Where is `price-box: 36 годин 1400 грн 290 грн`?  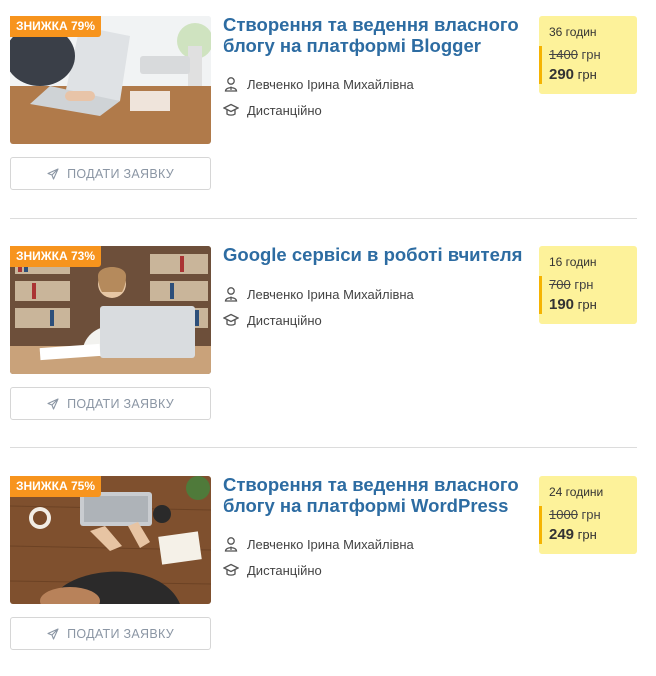
price-box: 36 годин 1400 грн 290 грн is located at coordinates (588, 55).